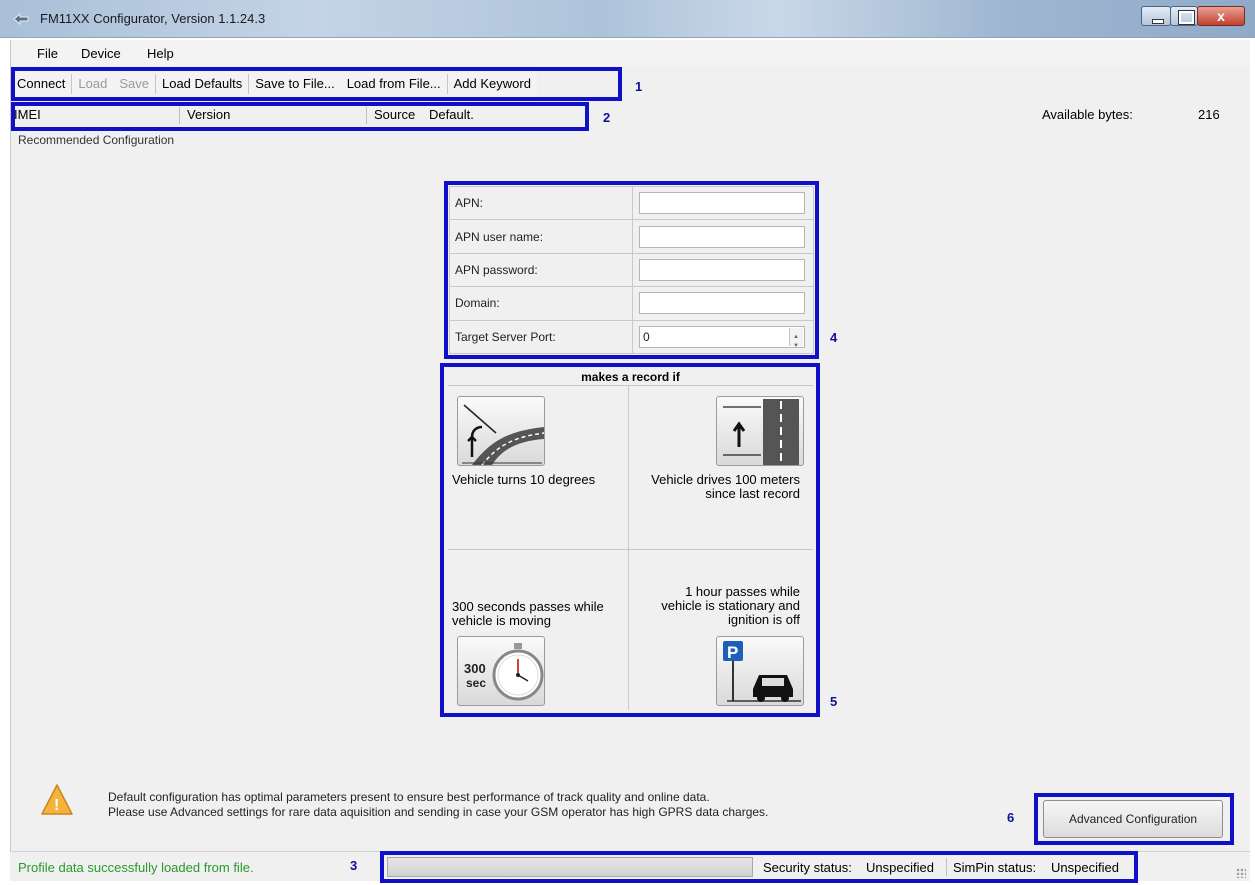  What do you see at coordinates (541, 270) in the screenshot?
I see `apn-password-label: APN password:` at bounding box center [541, 270].